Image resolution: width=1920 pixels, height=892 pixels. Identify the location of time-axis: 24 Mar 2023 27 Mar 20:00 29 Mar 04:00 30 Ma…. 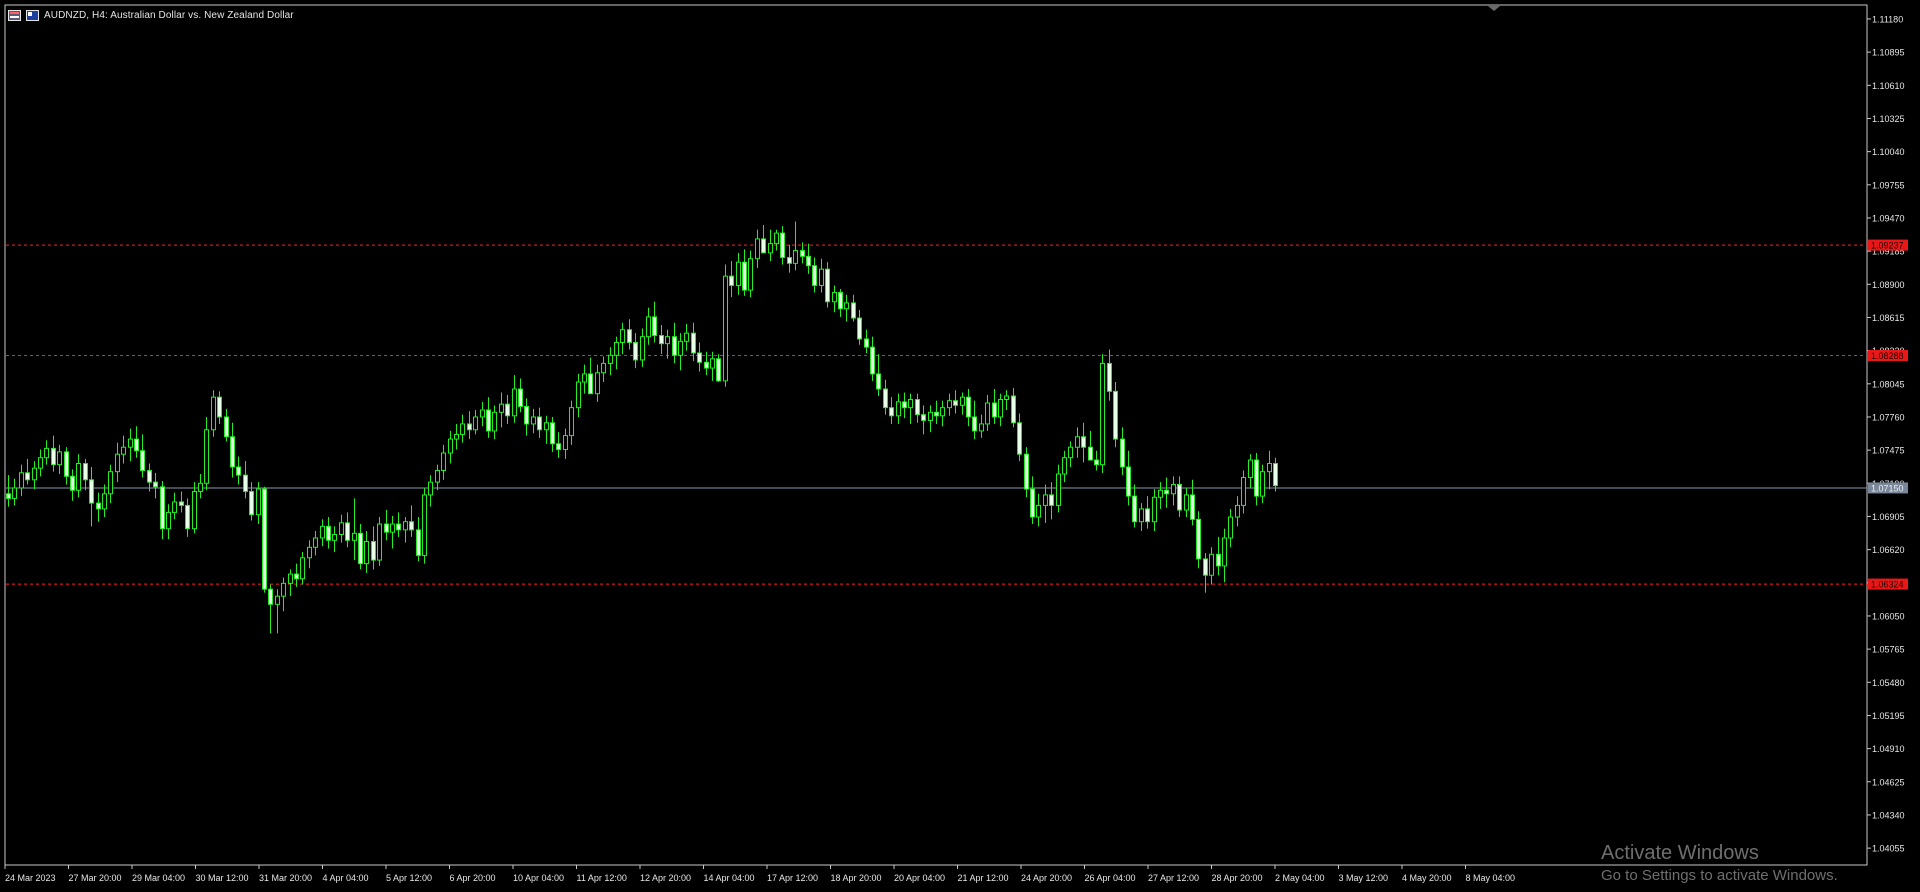
(760, 874).